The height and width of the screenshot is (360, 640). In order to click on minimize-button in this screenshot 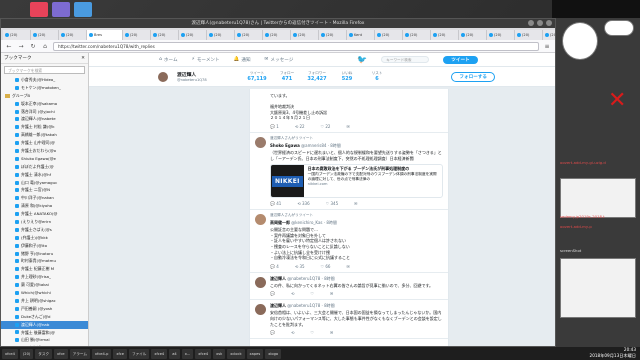, I will do `click(531, 23)`.